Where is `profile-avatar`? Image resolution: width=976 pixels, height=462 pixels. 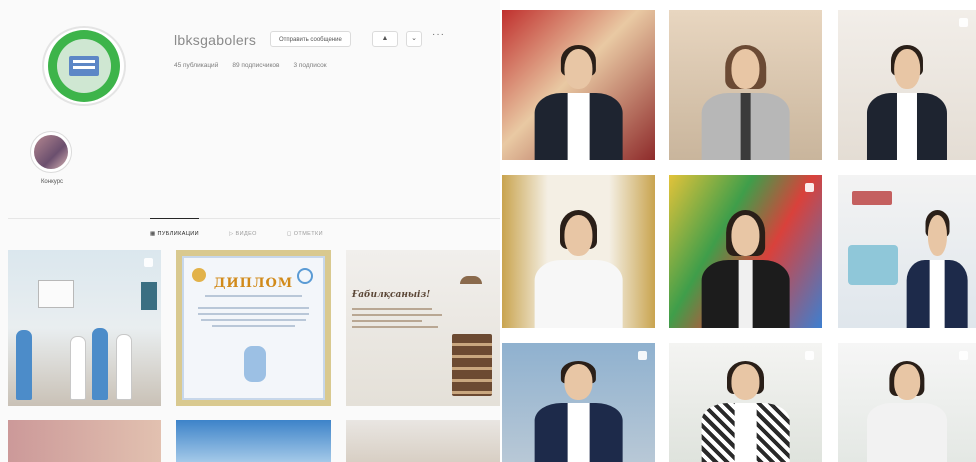
profile-avatar is located at coordinates (84, 66).